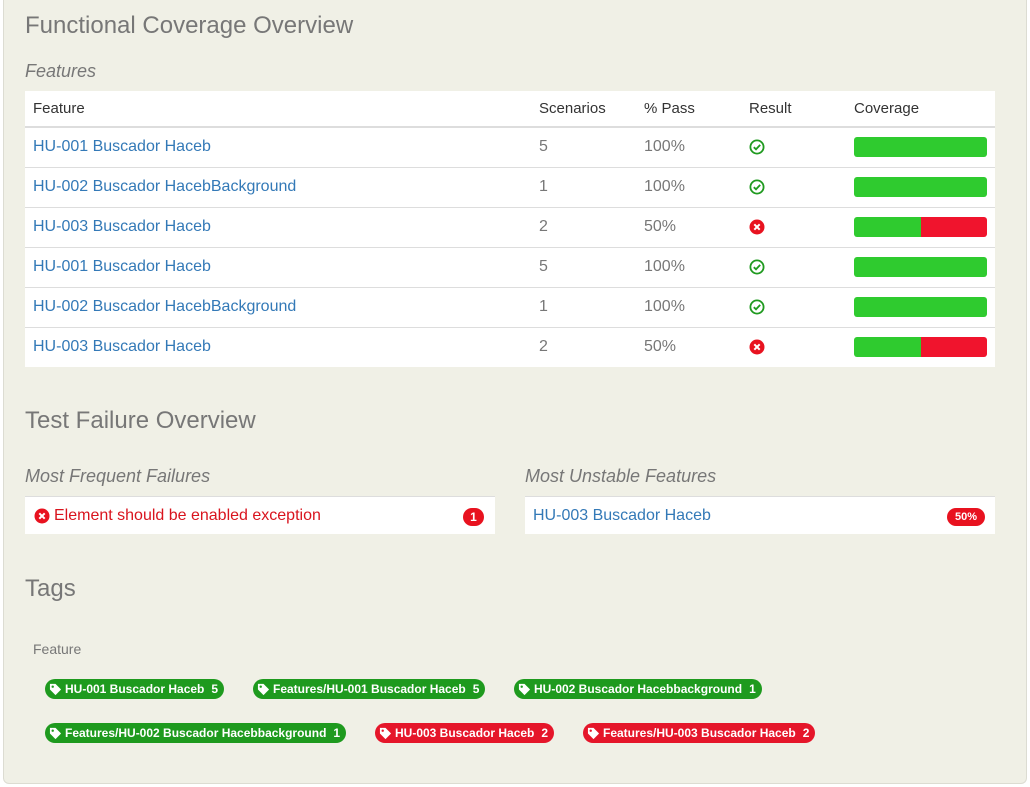 The image size is (1030, 787). I want to click on tag-pill: HU-001 Buscador Haceb 5, so click(135, 689).